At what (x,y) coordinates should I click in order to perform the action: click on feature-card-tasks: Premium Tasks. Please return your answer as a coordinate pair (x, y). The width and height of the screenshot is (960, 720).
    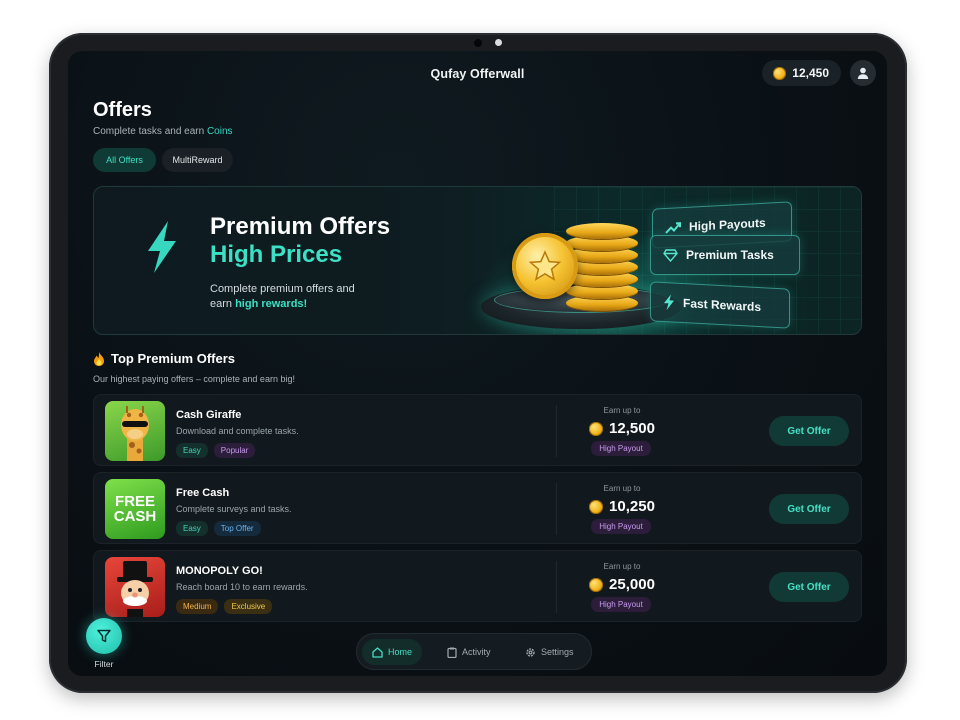
    Looking at the image, I should click on (725, 255).